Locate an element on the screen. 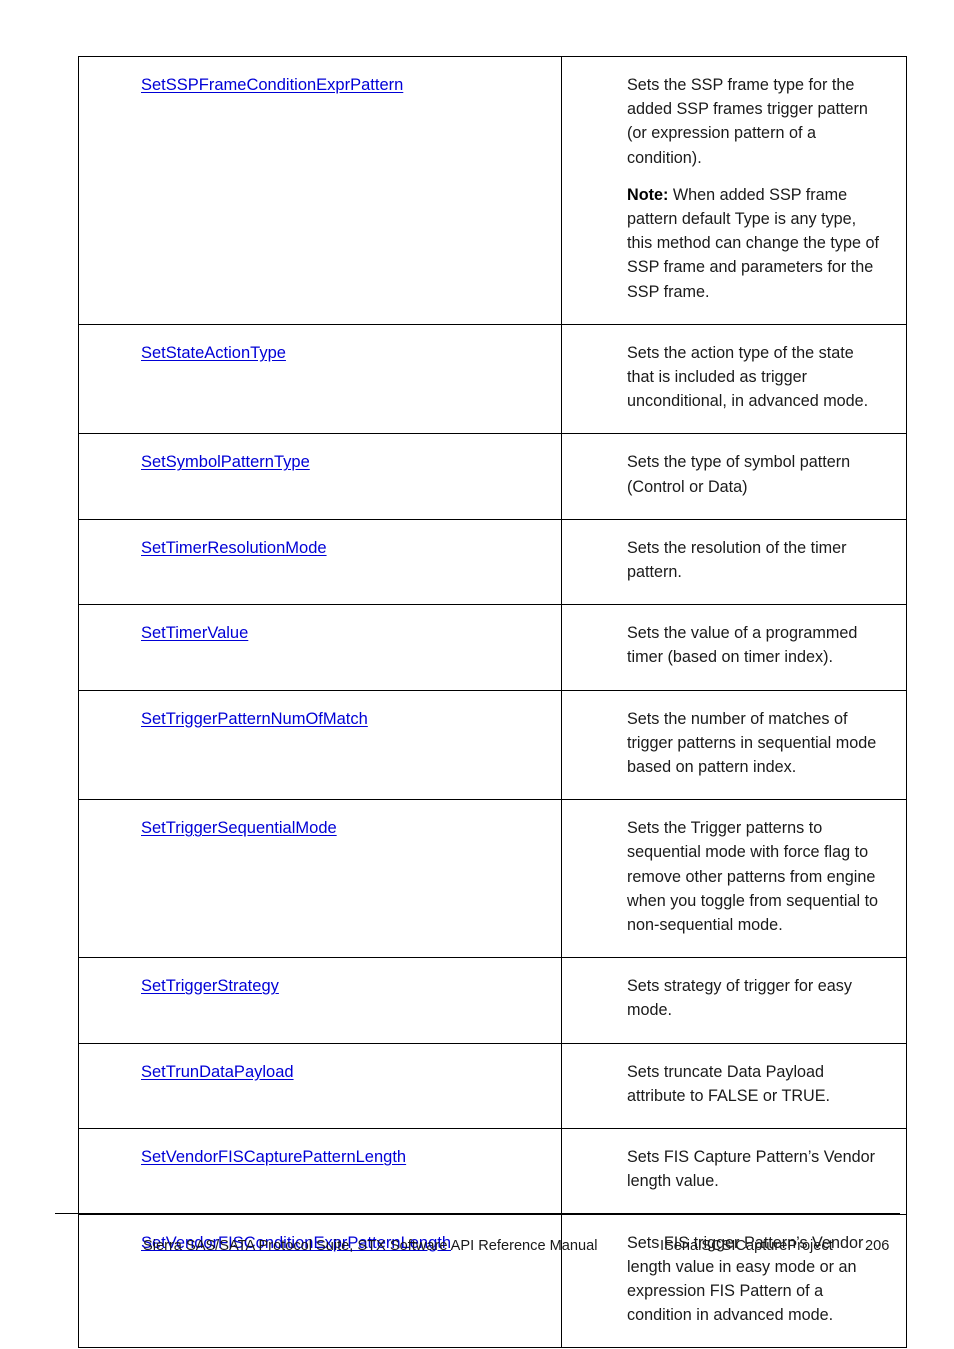 This screenshot has height=1349, width=954. method-cell-inner: SetTriggerStrategy is located at coordinates (320, 988).